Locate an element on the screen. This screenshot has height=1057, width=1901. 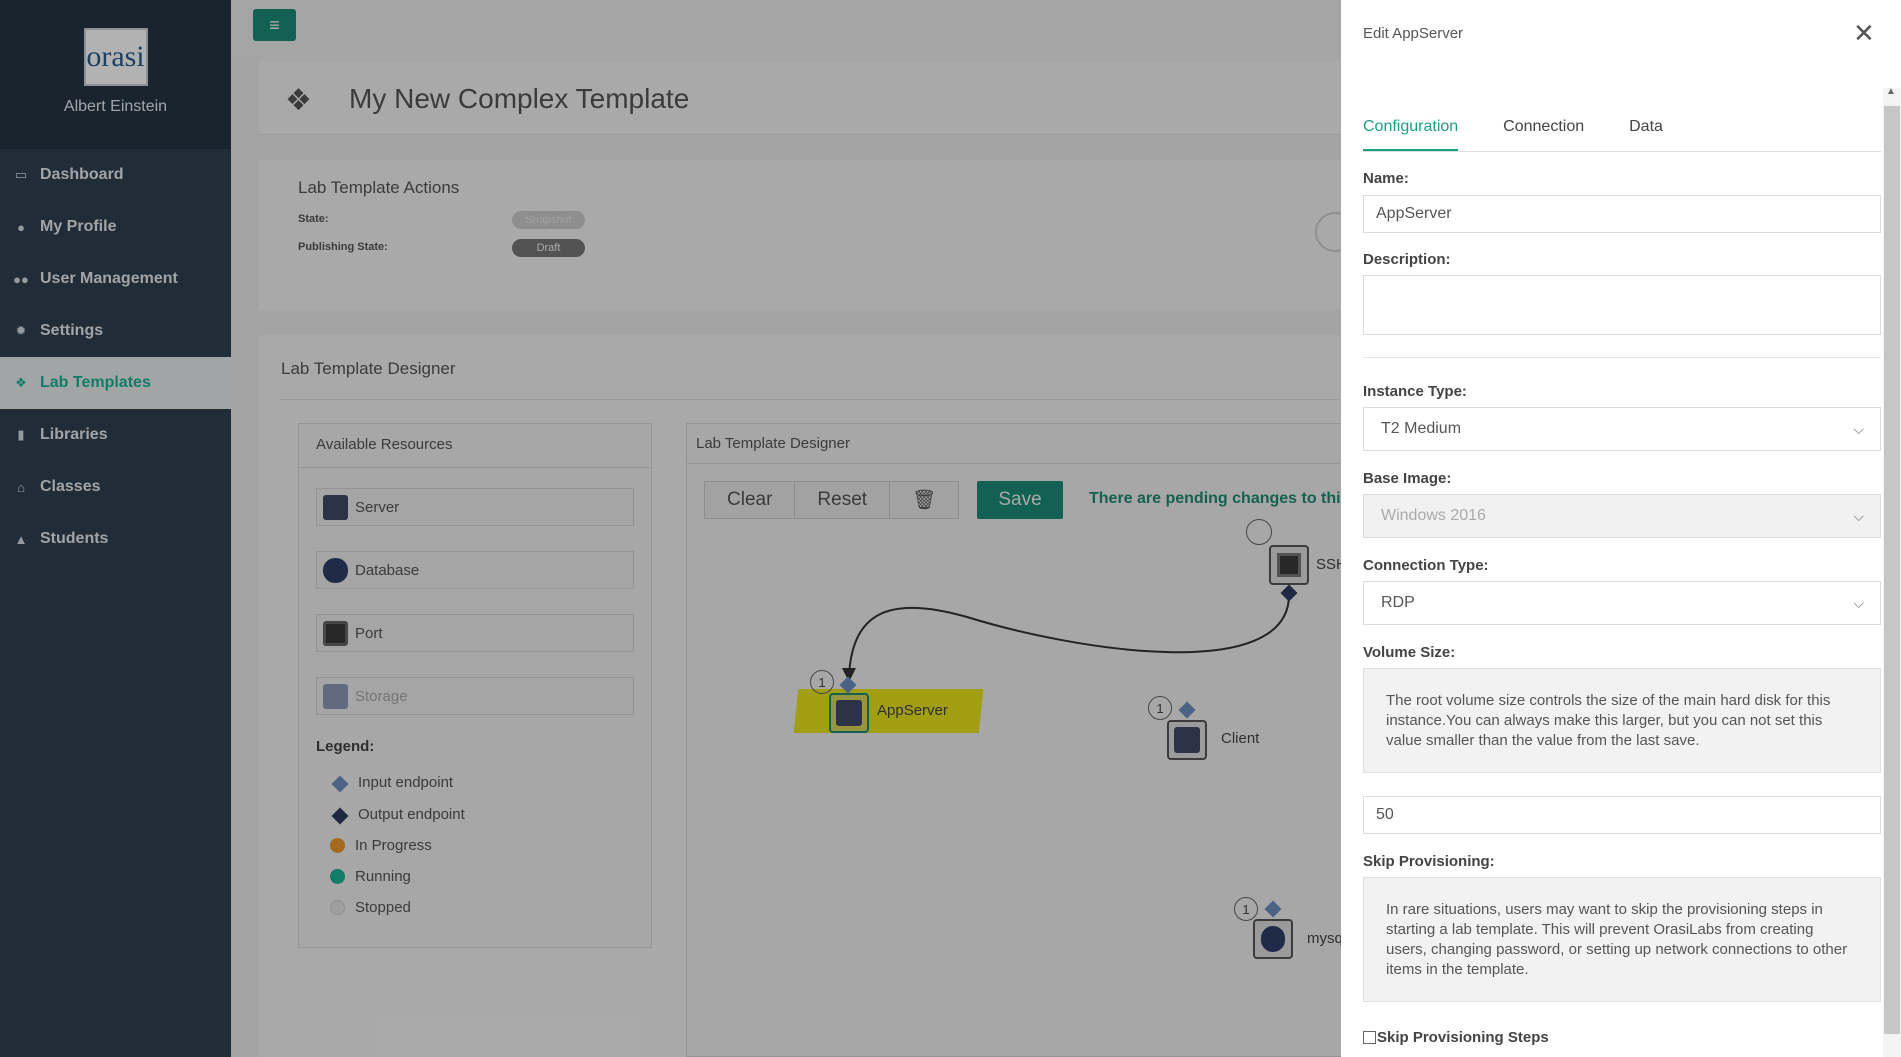
instance-type-label: Instance Type: is located at coordinates (1415, 391).